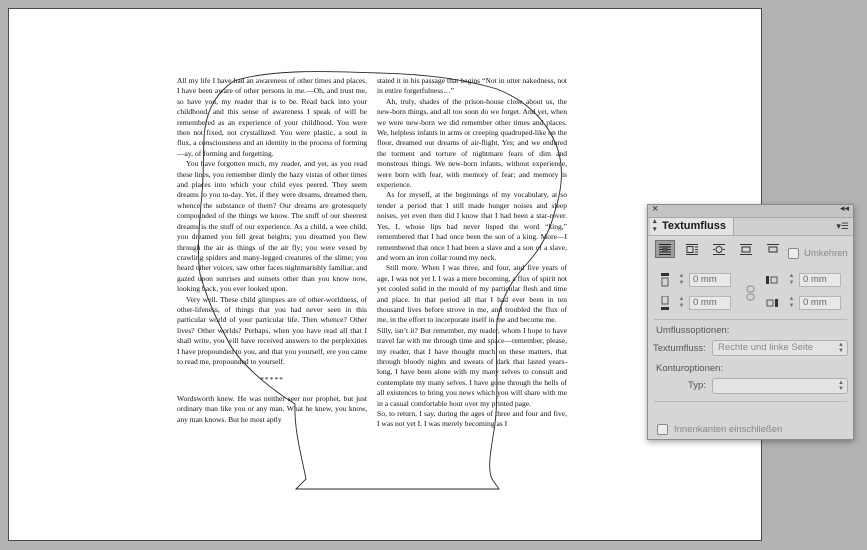 Image resolution: width=867 pixels, height=550 pixels. What do you see at coordinates (665, 303) in the screenshot?
I see `bottom-offset-icon` at bounding box center [665, 303].